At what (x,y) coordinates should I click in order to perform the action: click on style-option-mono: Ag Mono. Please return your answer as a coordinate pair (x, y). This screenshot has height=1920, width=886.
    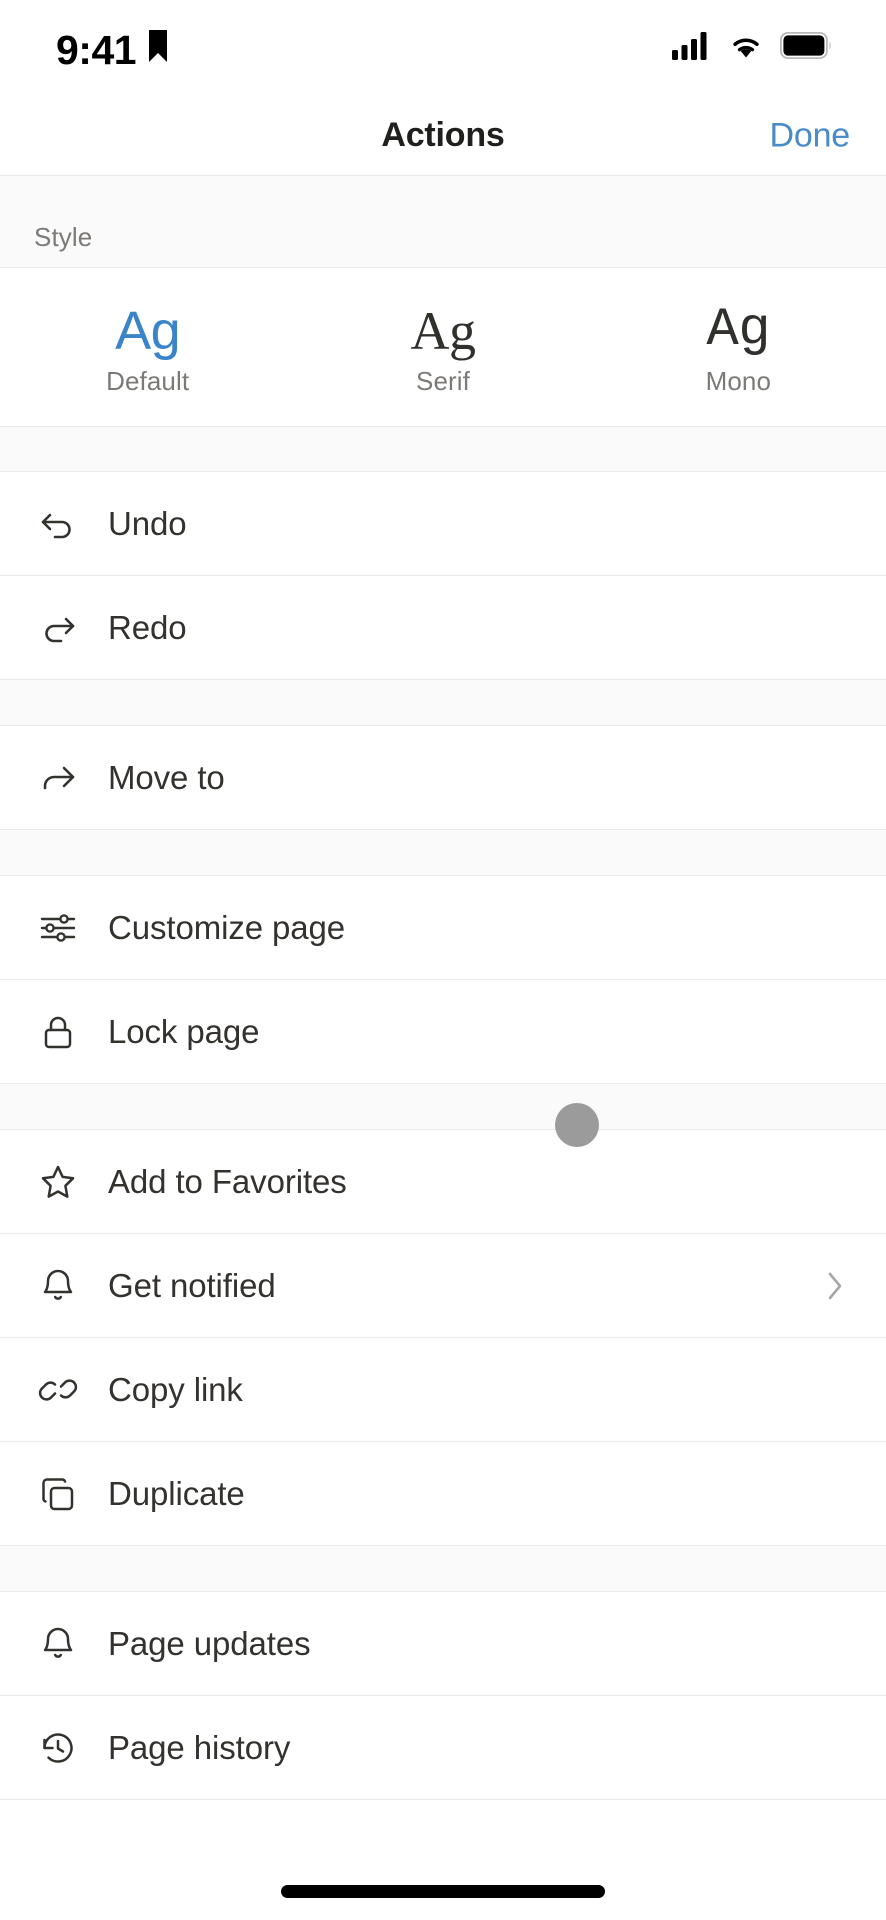
    Looking at the image, I should click on (738, 348).